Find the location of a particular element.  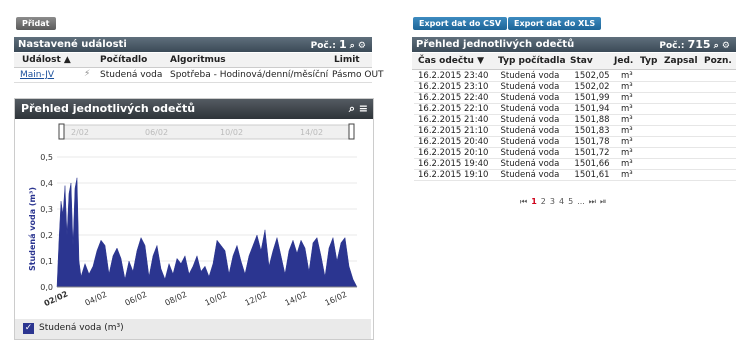

x-tick-label: 14/02 is located at coordinates (296, 299).